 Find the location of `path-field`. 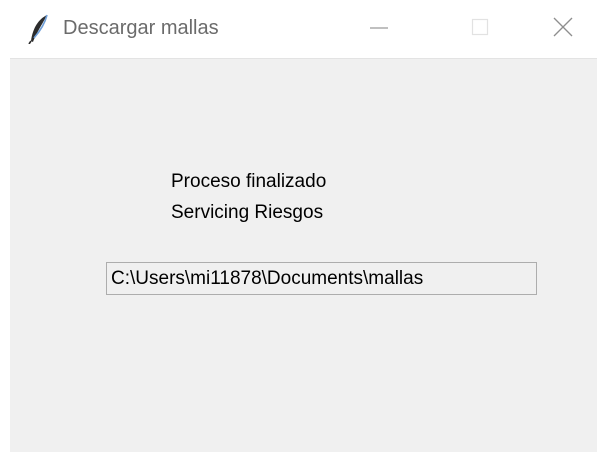

path-field is located at coordinates (321, 278).